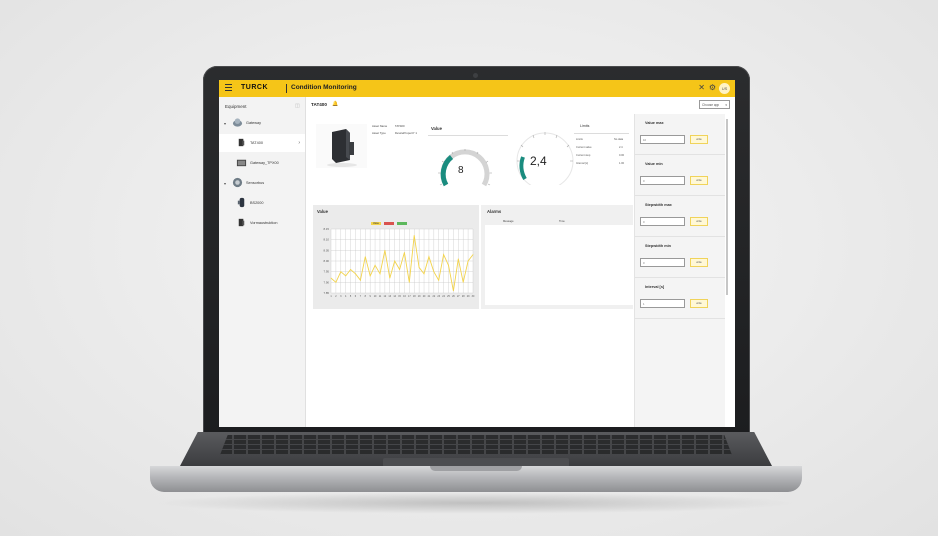 The width and height of the screenshot is (938, 536). What do you see at coordinates (712, 88) in the screenshot?
I see `gear-icon: ⚙` at bounding box center [712, 88].